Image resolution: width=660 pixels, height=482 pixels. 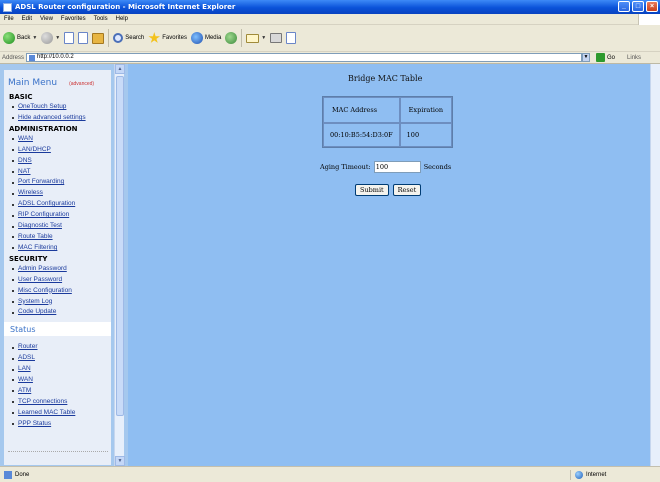 I want to click on nav-mac-filtering: MAC Filtering, so click(x=57, y=248).